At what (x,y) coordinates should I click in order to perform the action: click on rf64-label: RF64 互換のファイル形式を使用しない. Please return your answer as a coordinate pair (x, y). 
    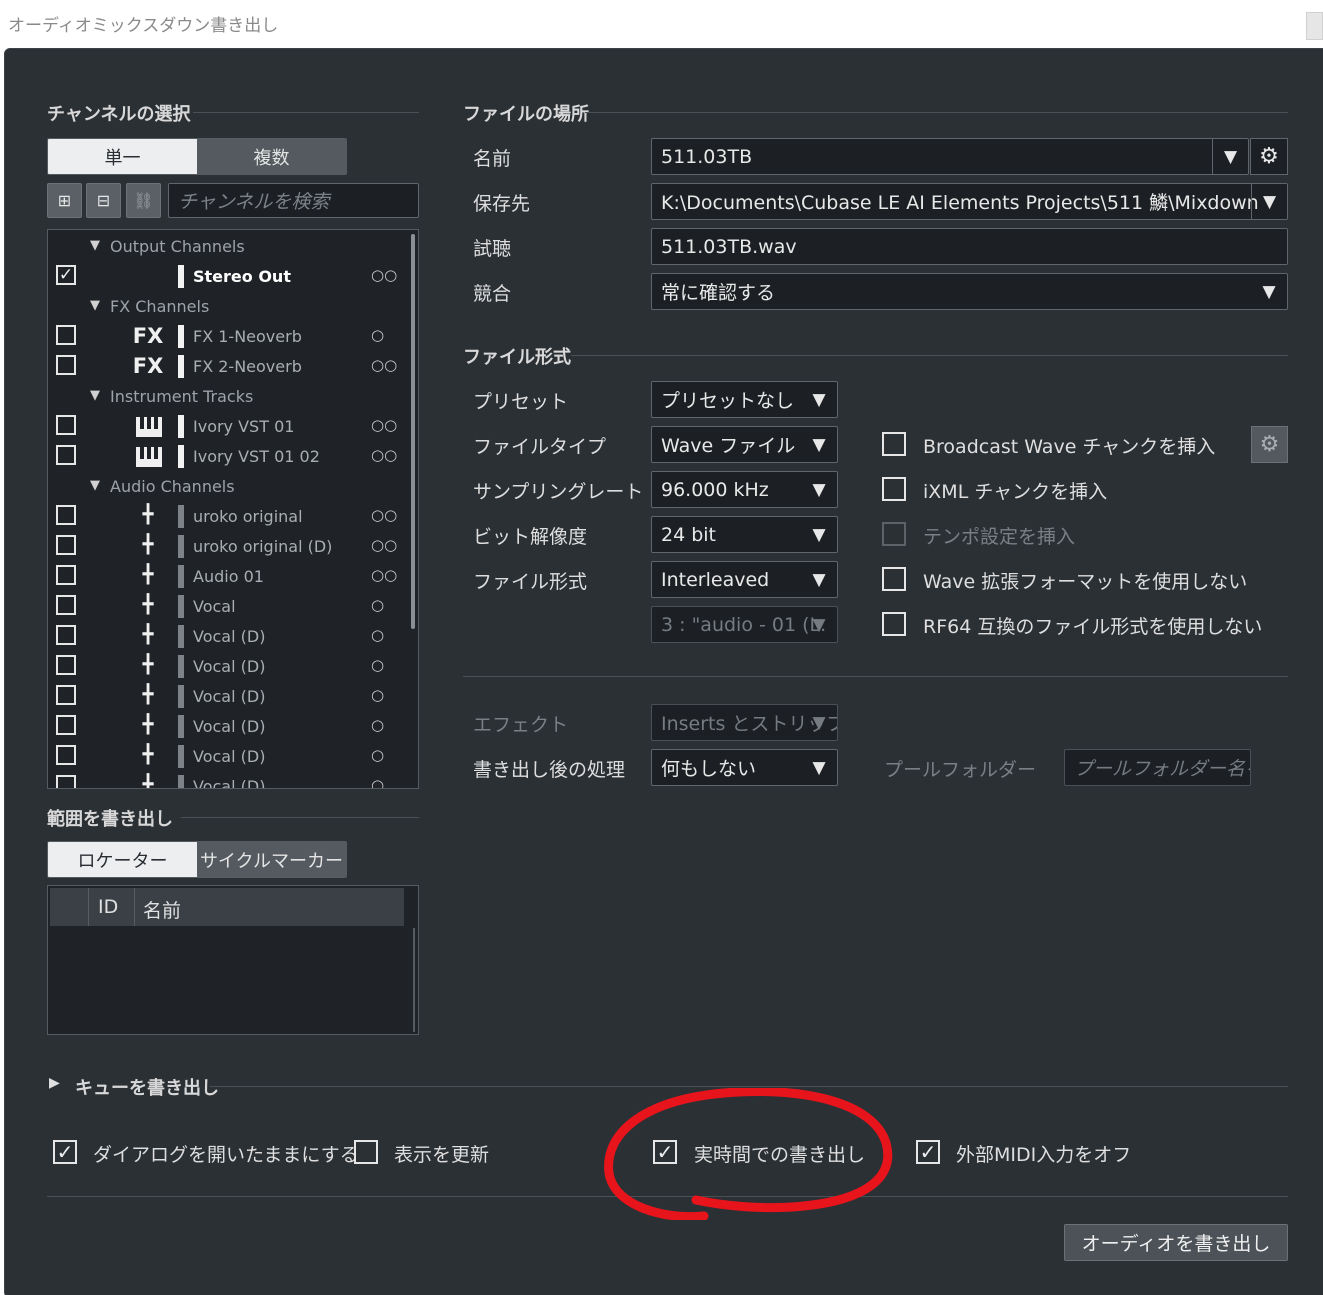
    Looking at the image, I should click on (1093, 627).